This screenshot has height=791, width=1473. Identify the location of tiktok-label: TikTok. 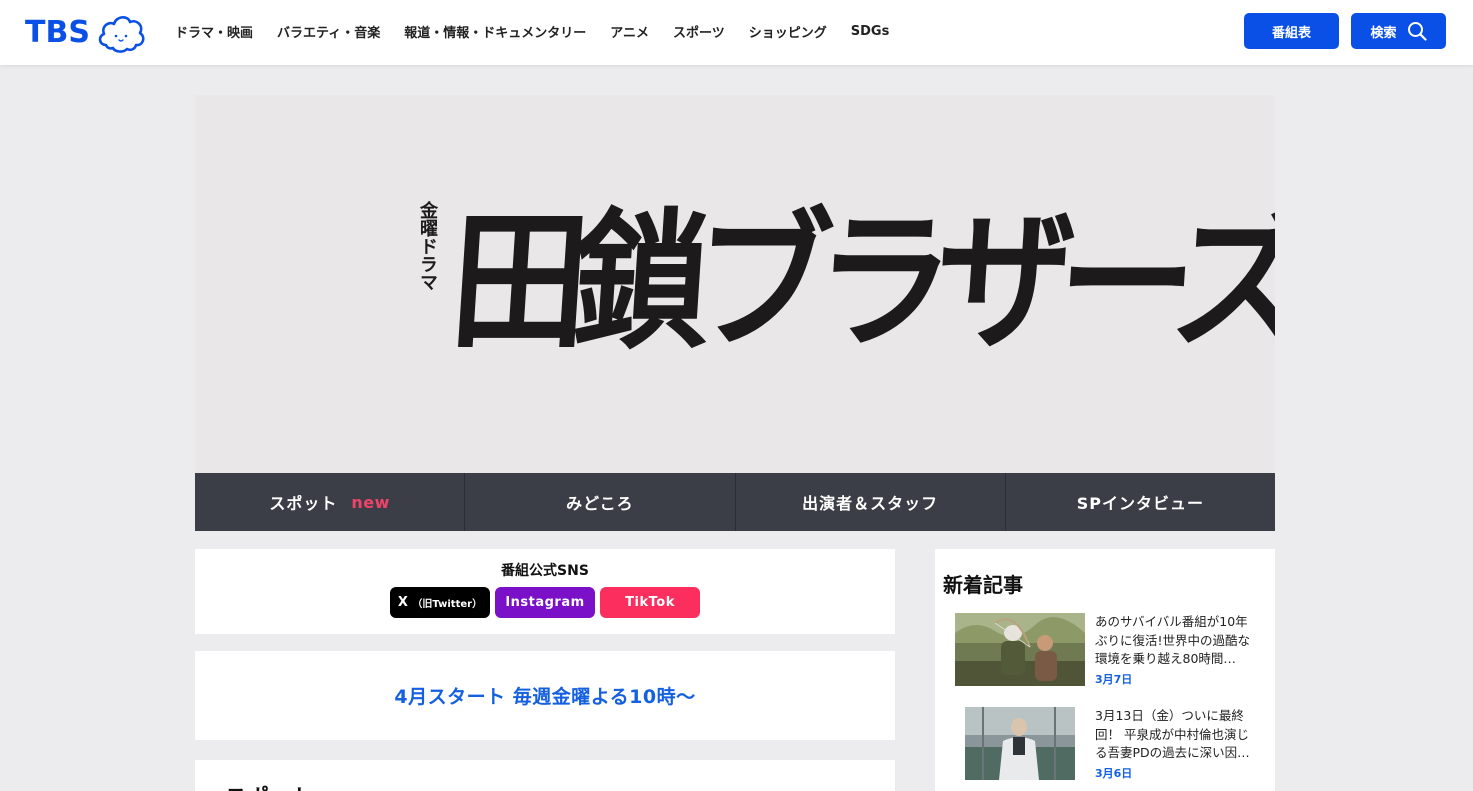
(650, 602).